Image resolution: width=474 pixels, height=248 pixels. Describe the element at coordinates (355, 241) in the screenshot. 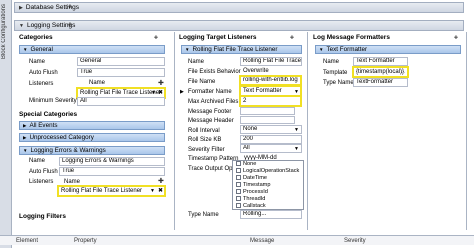

I see `grid-column-severity: Severity` at that location.